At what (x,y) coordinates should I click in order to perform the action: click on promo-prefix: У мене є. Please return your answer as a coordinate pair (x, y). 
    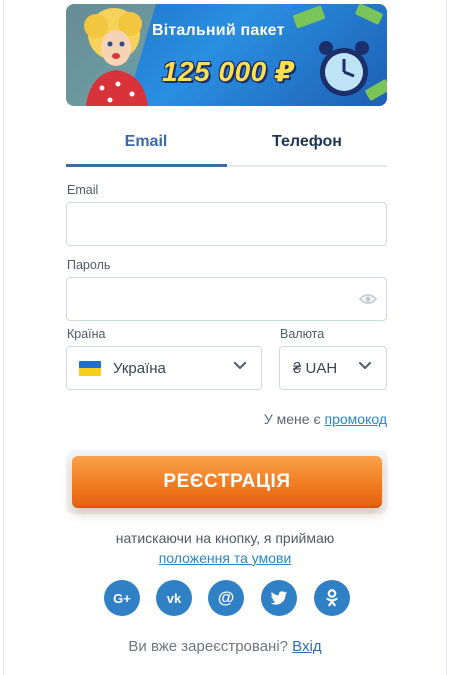
    Looking at the image, I should click on (292, 419).